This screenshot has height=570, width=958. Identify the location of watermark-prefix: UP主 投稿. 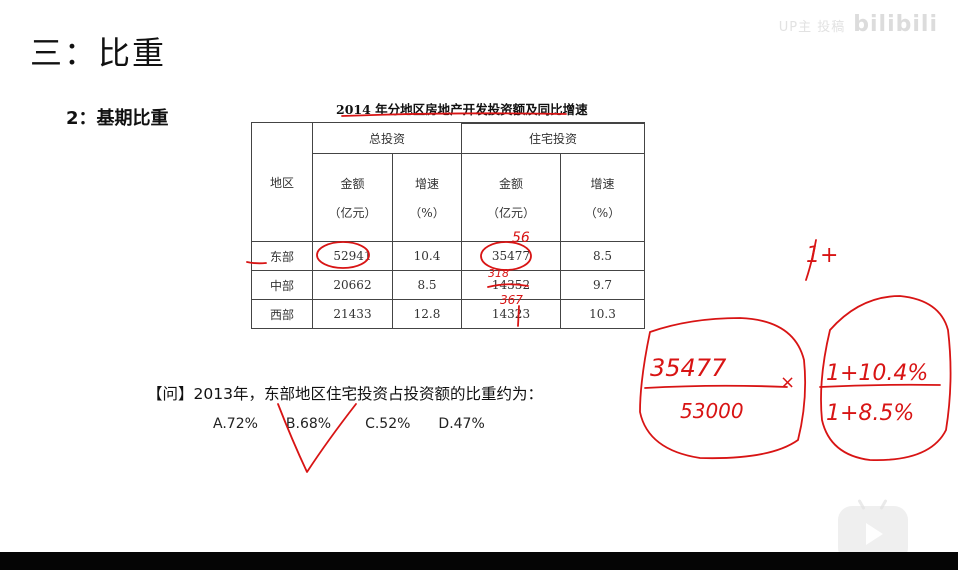
(812, 27).